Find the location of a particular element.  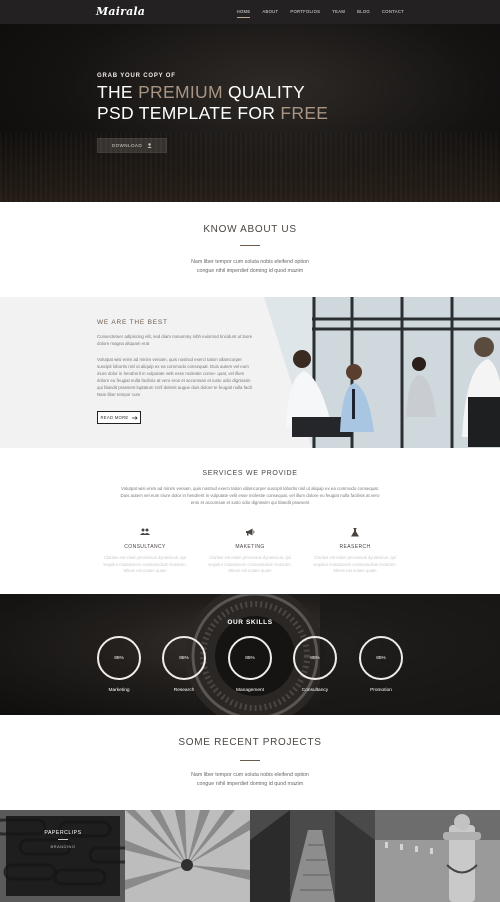

megaphone-icon is located at coordinates (250, 532).